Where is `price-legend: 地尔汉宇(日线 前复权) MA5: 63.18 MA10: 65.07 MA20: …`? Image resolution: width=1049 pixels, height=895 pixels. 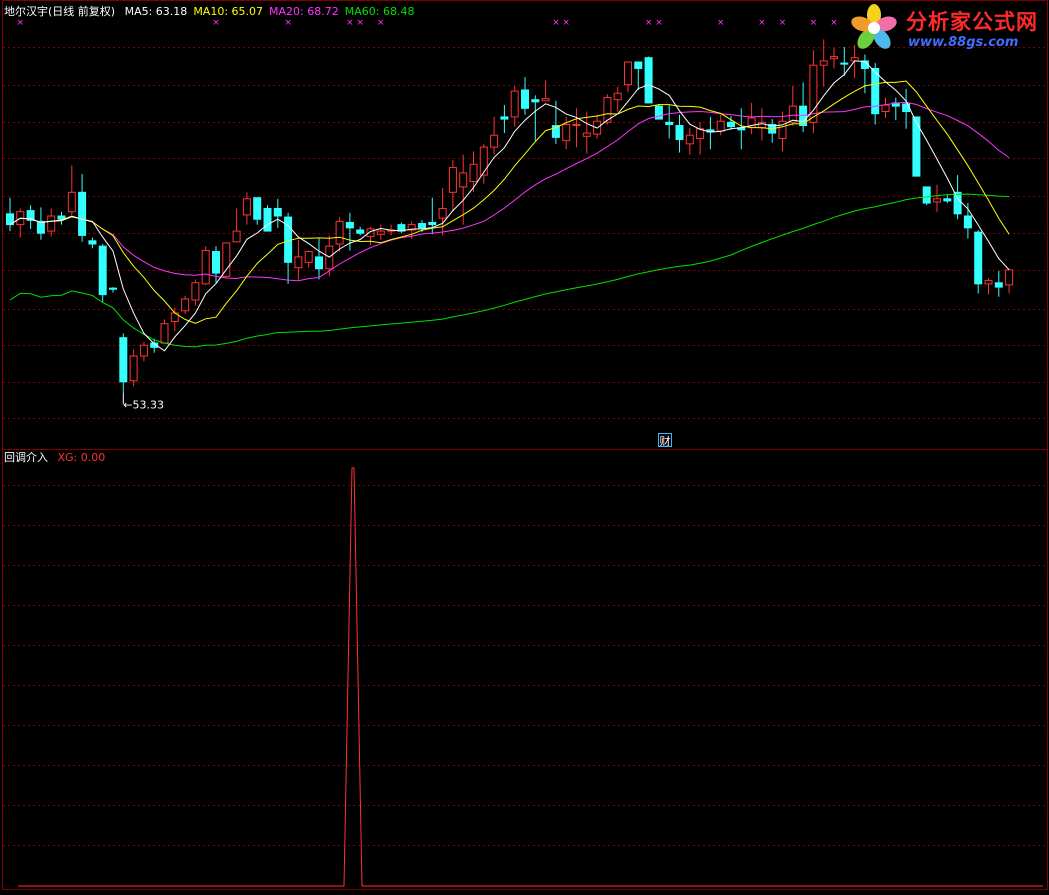
price-legend: 地尔汉宇(日线 前复权) MA5: 63.18 MA10: 65.07 MA20: … is located at coordinates (209, 12).